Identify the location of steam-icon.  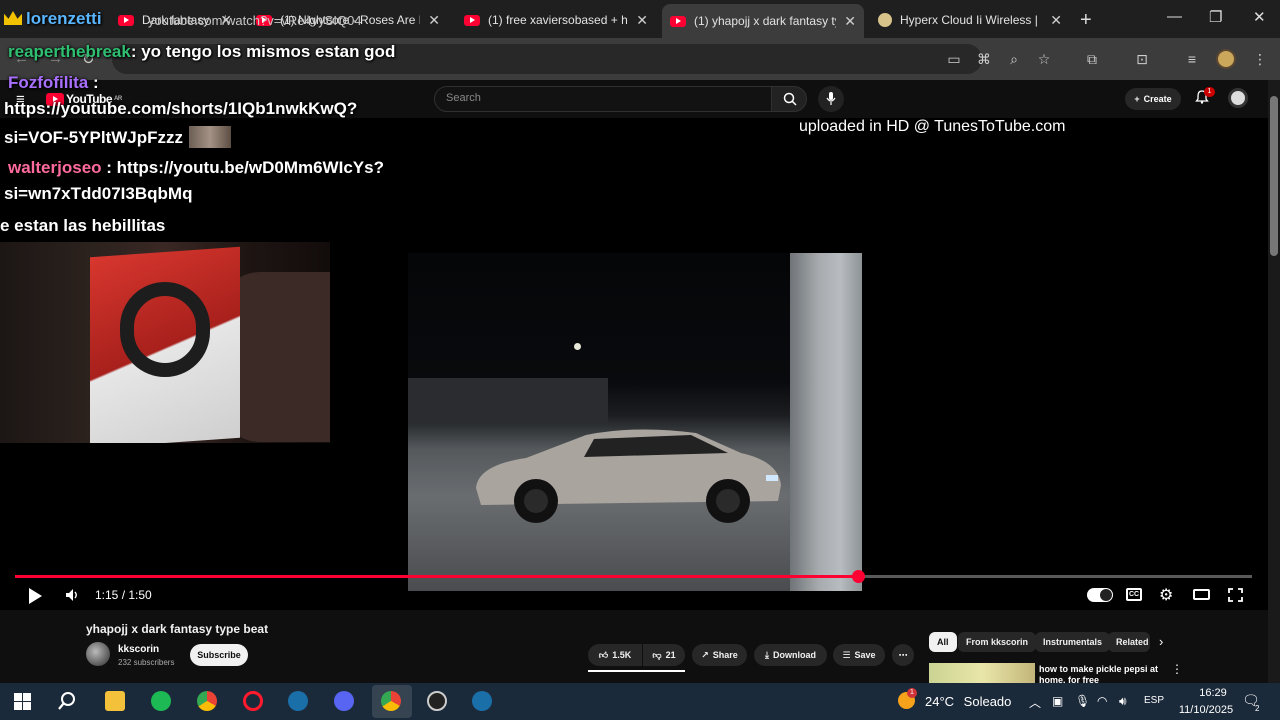
(298, 701).